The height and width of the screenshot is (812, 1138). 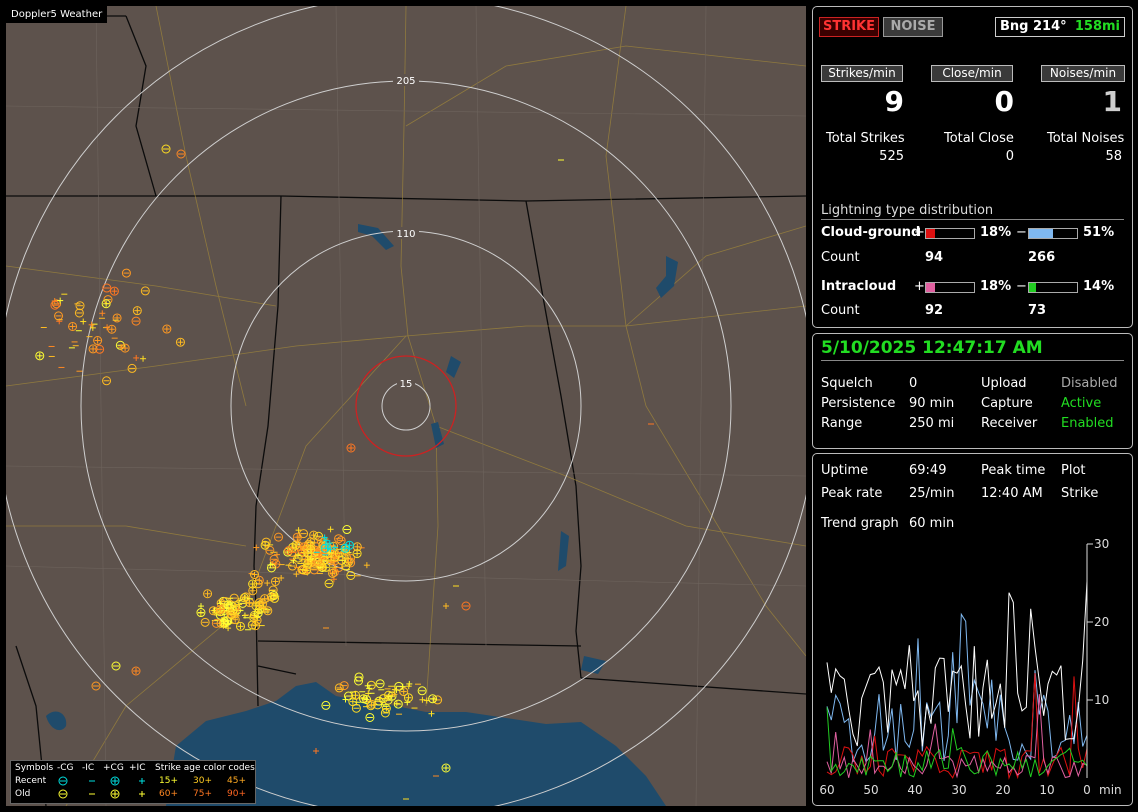 What do you see at coordinates (1089, 383) in the screenshot?
I see `upload-value: Disabled` at bounding box center [1089, 383].